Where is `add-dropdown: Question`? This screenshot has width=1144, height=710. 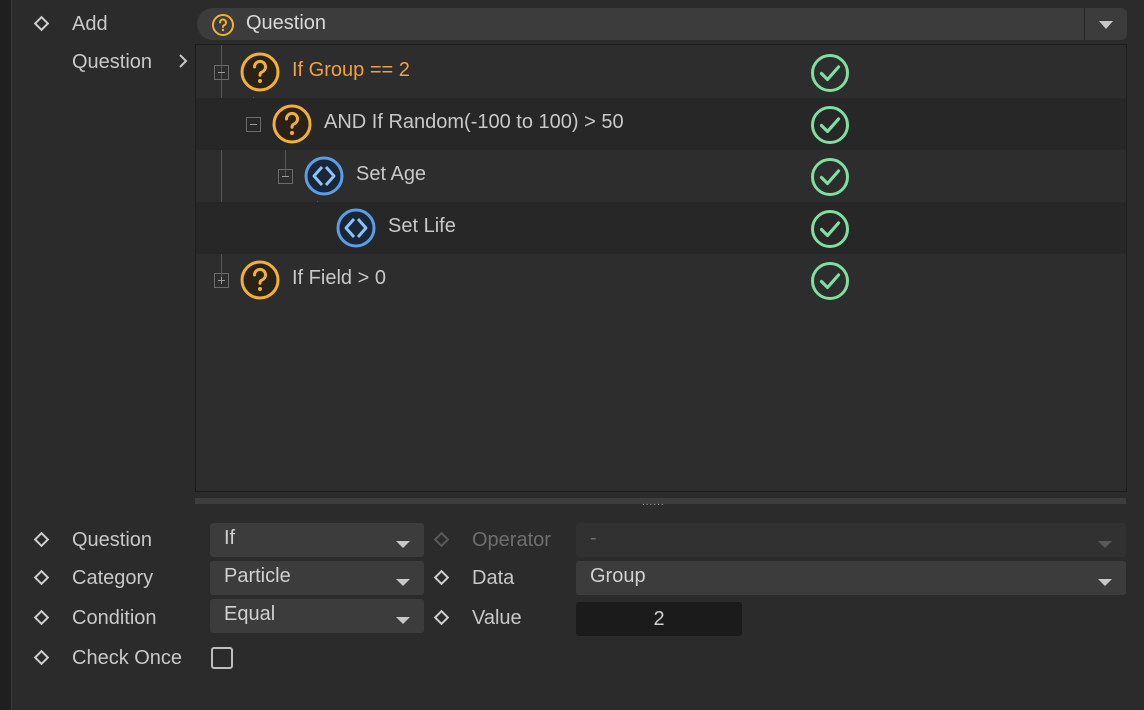
add-dropdown: Question is located at coordinates (662, 24).